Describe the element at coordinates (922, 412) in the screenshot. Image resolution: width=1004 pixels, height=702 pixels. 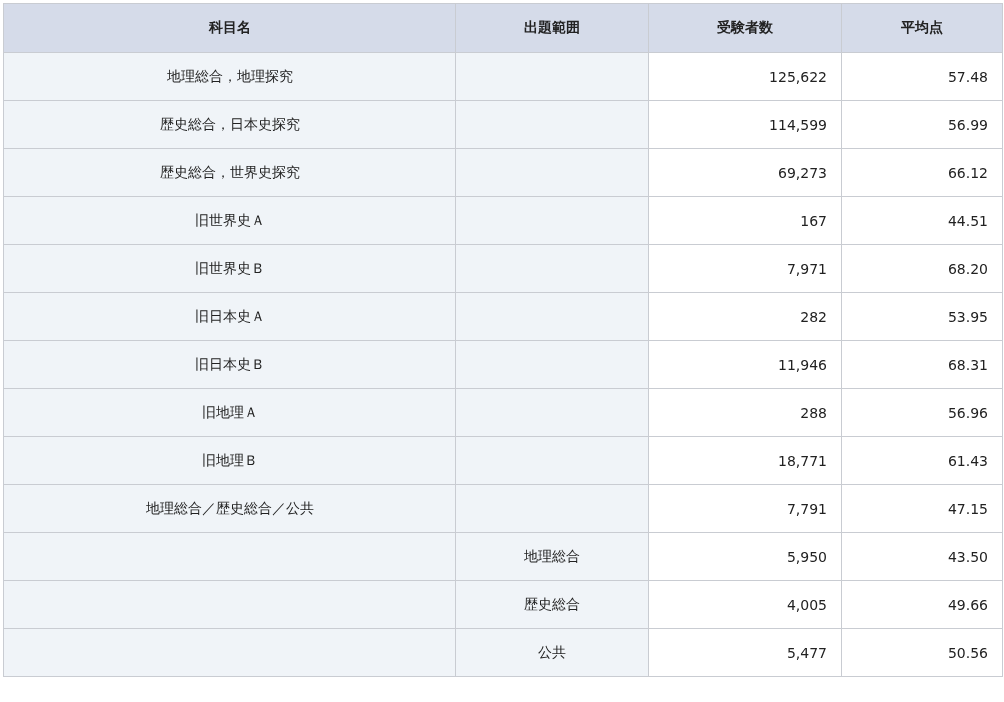
I see `table-cell: 56.96` at that location.